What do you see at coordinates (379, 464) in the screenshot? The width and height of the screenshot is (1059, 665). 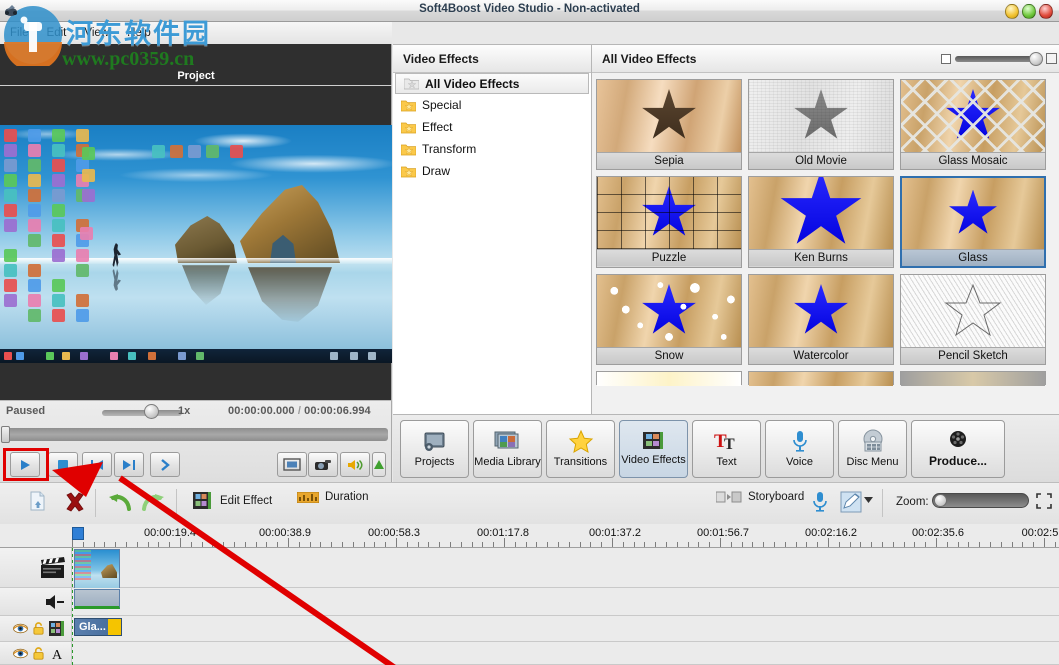 I see `volume-slider` at bounding box center [379, 464].